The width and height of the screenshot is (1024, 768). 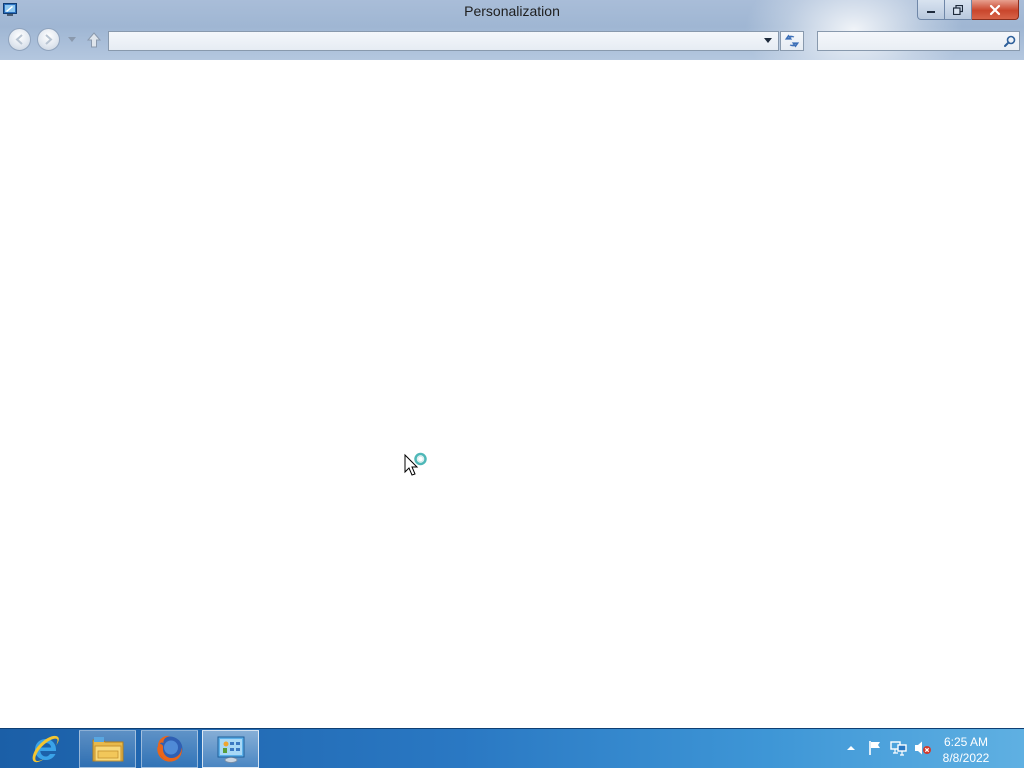 I want to click on minimize-button, so click(x=931, y=10).